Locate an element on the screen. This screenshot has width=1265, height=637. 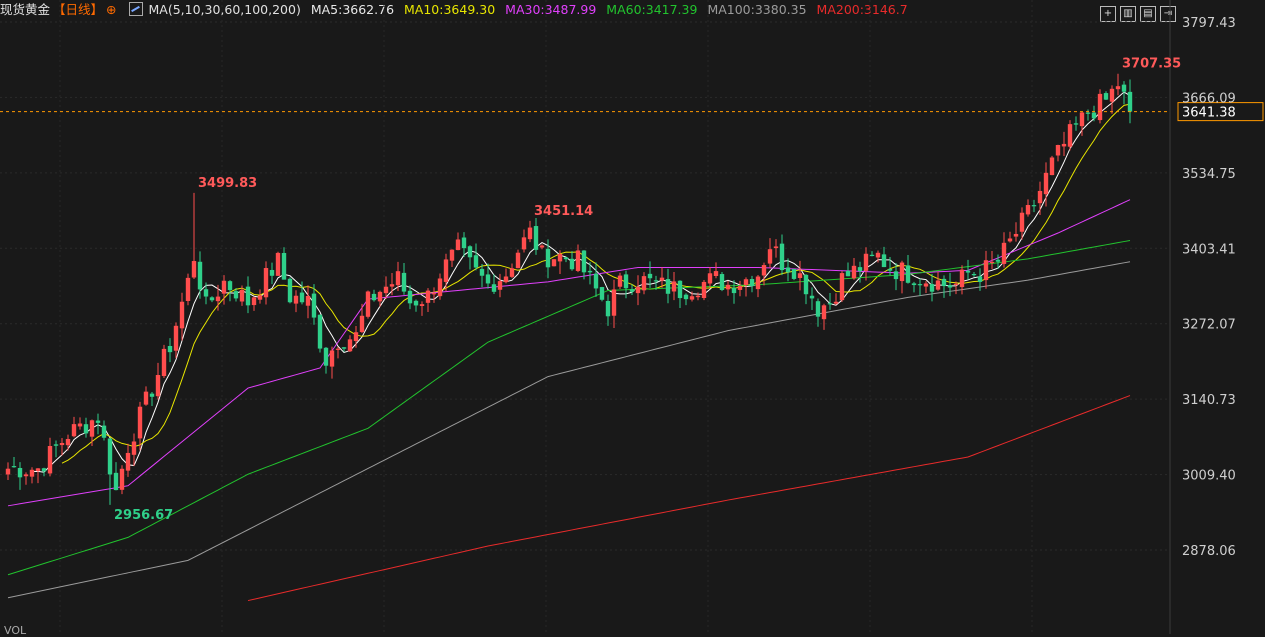
price-tick-label: 3534.75 is located at coordinates (1209, 174).